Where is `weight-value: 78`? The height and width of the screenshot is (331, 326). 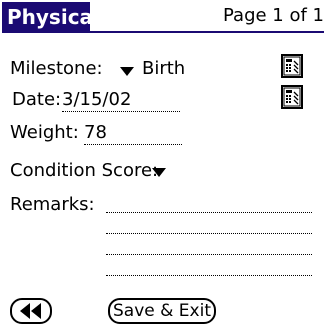
weight-value: 78 is located at coordinates (95, 132).